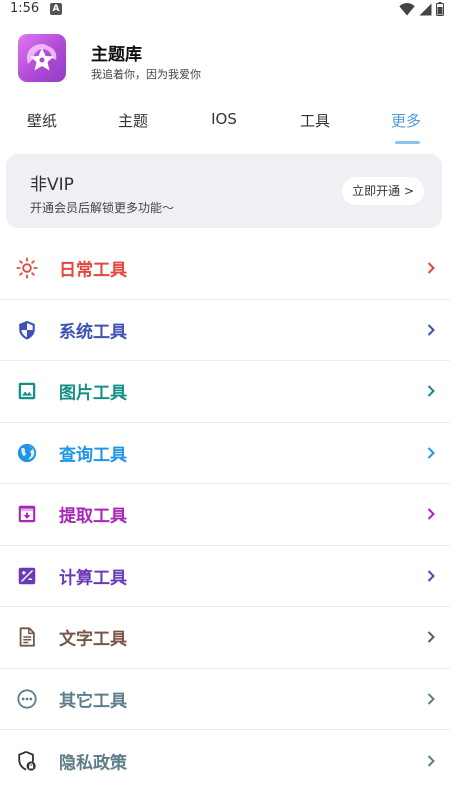 The height and width of the screenshot is (800, 450). I want to click on menu-label: 查询工具, so click(93, 455).